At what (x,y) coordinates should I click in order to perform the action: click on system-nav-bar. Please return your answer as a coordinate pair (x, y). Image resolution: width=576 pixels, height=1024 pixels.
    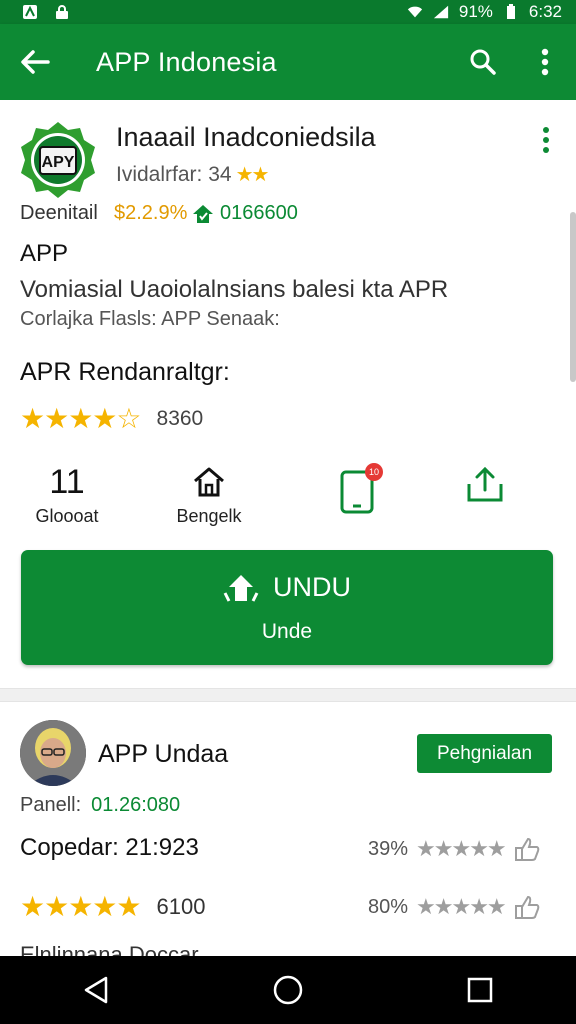
    Looking at the image, I should click on (288, 990).